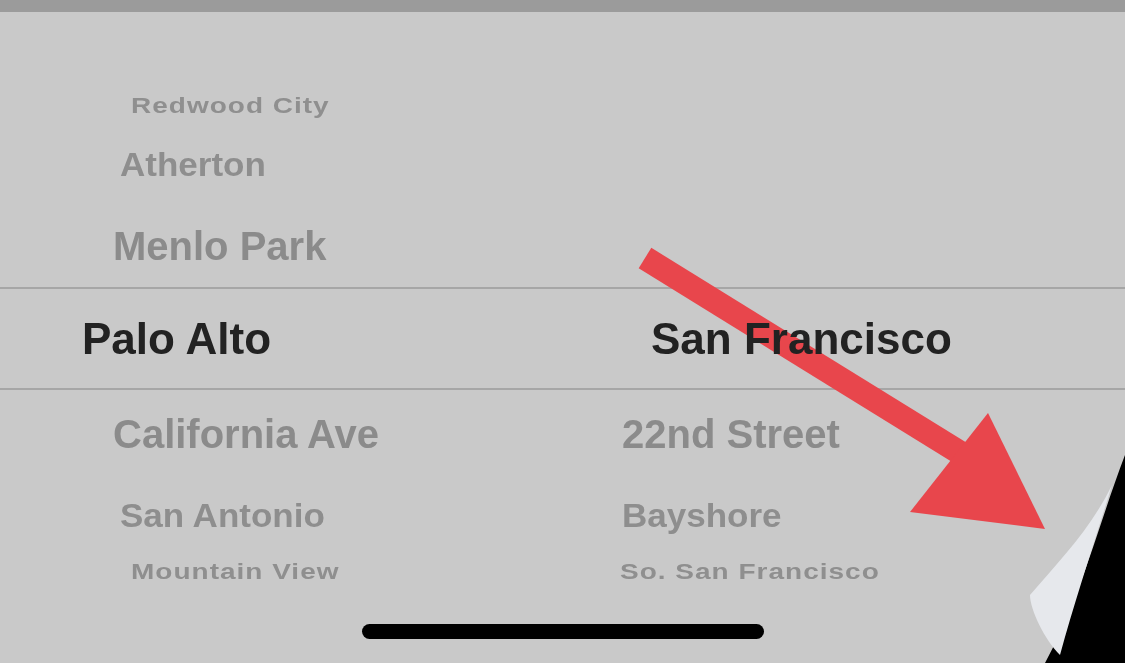  Describe the element at coordinates (246, 434) in the screenshot. I see `picker-option: California Ave` at that location.